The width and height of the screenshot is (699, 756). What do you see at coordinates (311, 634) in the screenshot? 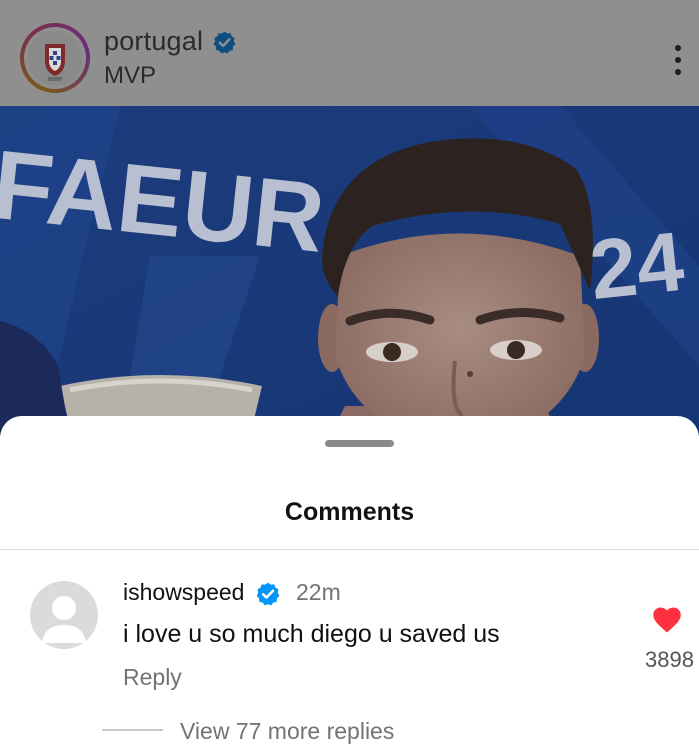
I see `comment-text: i love u so much diego u saved us` at bounding box center [311, 634].